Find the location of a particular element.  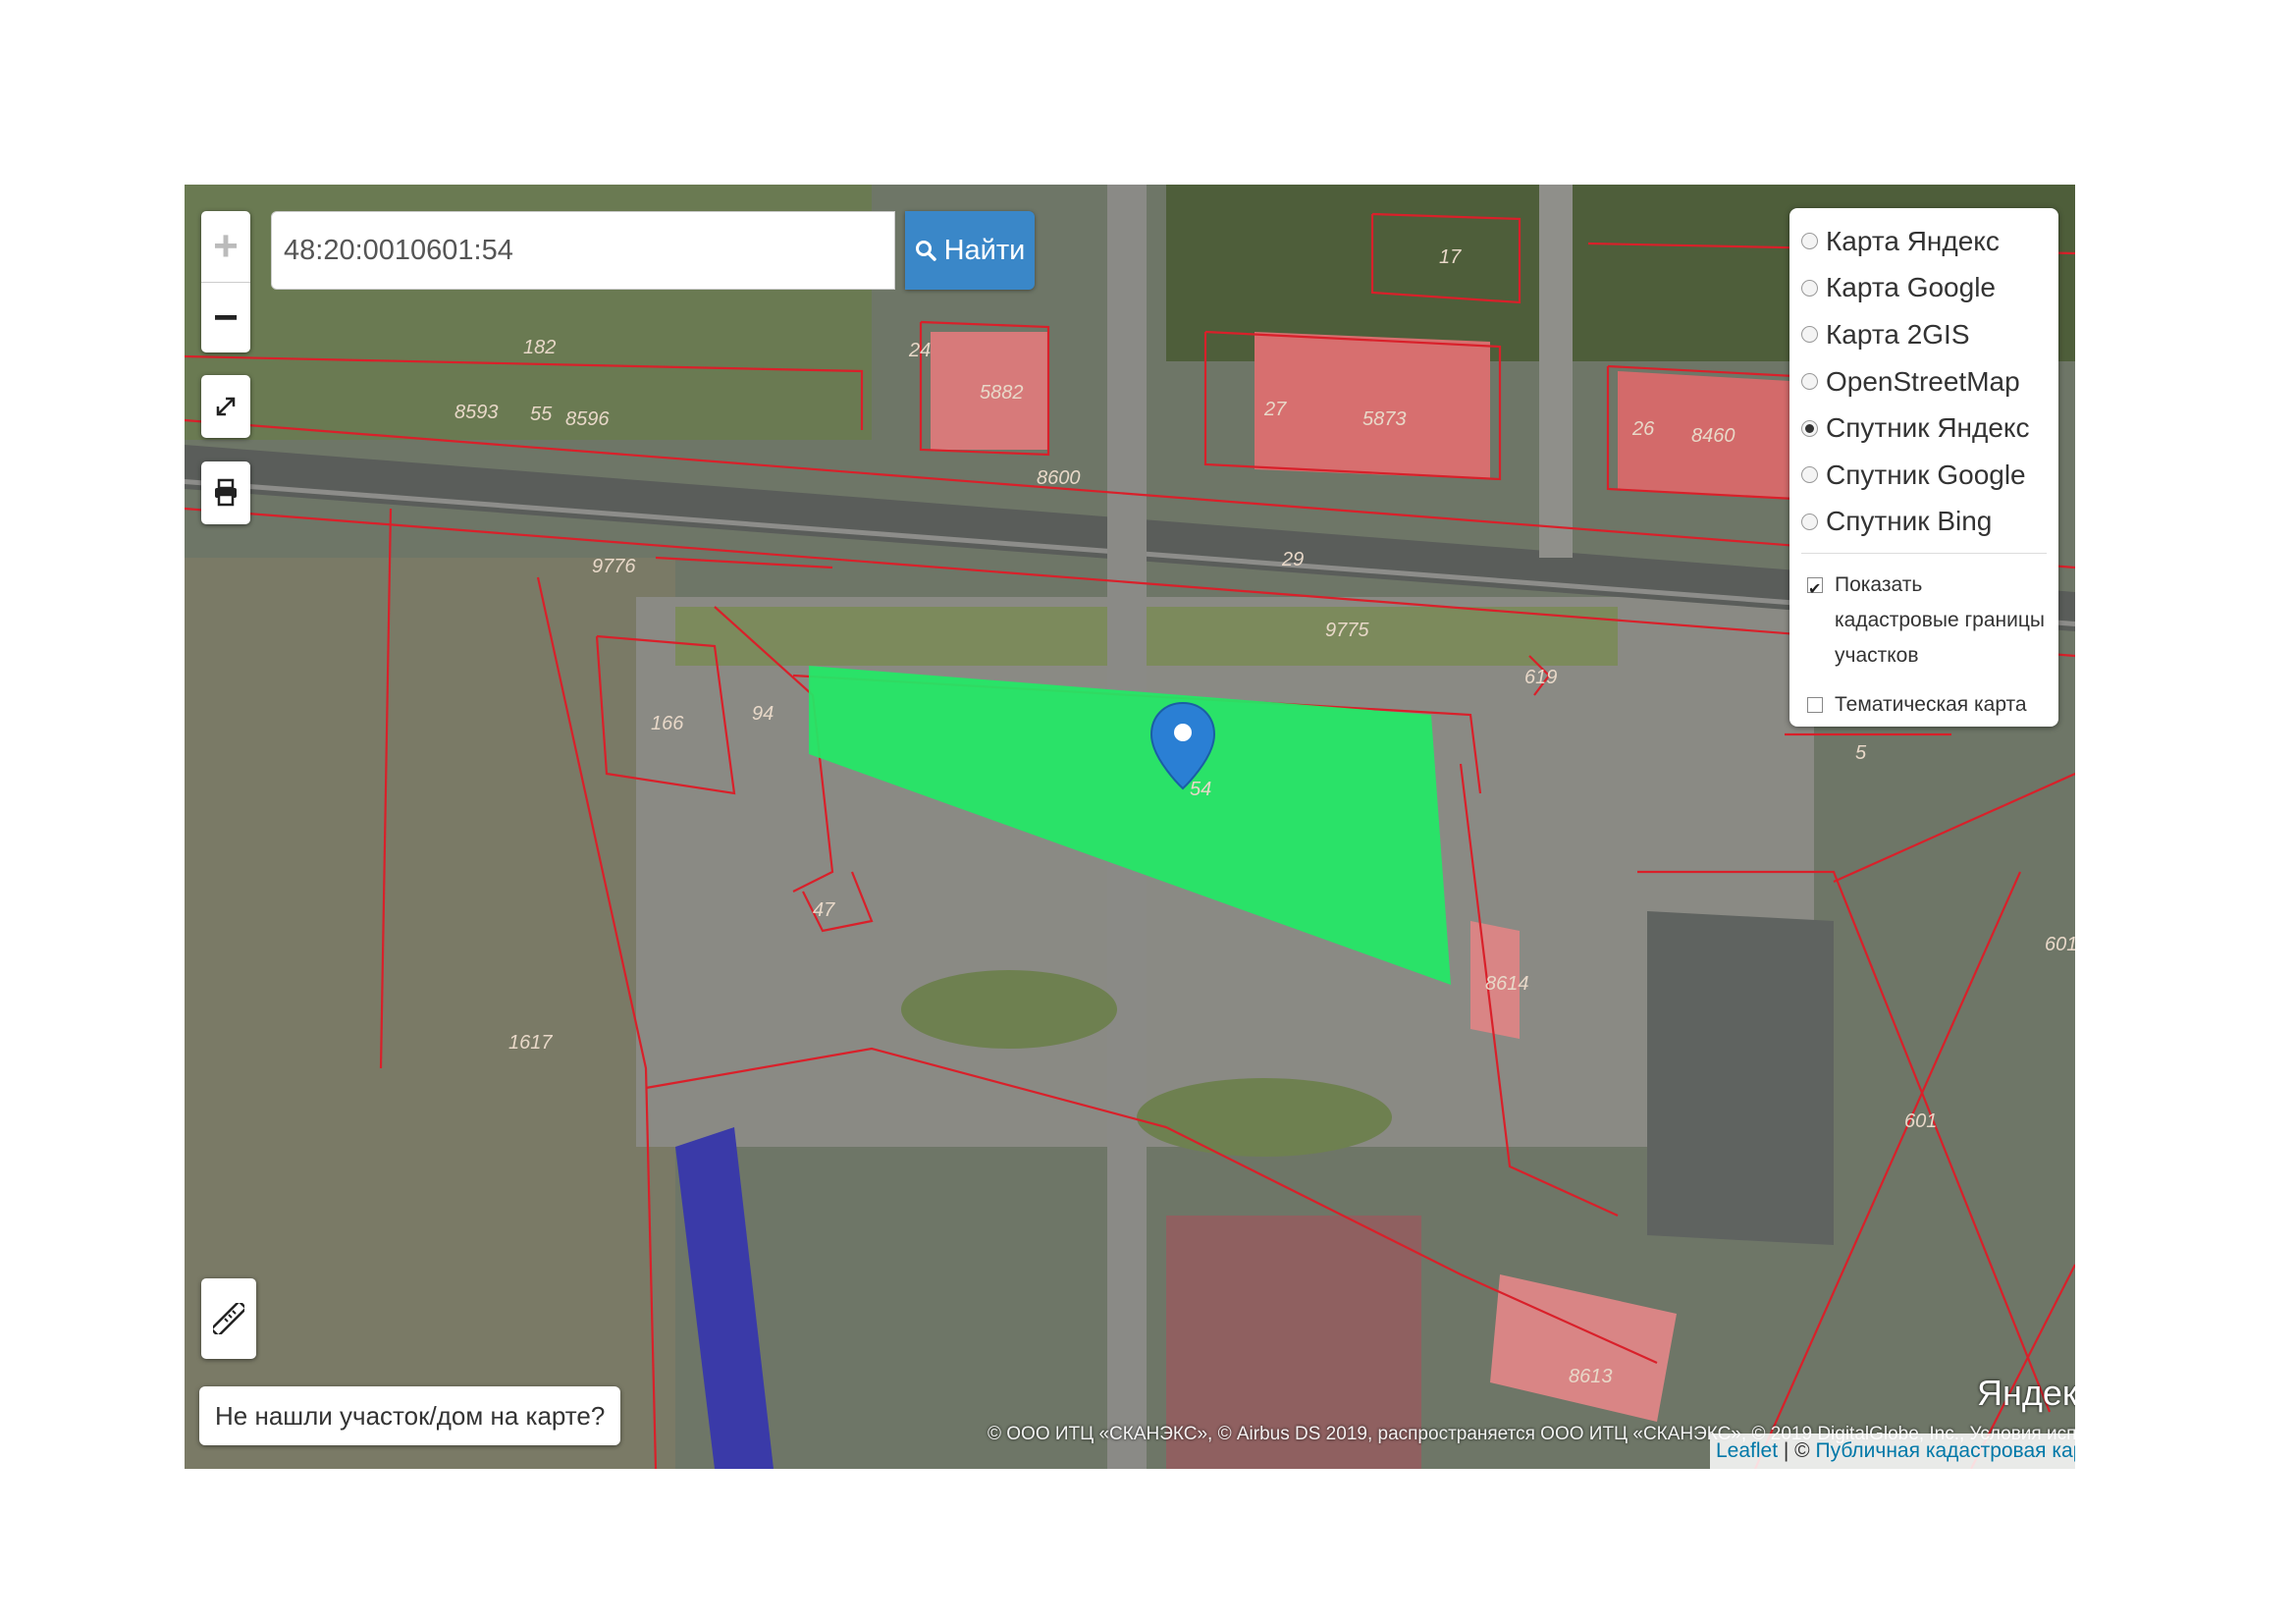

layer-option: Карта Google is located at coordinates (1924, 288).